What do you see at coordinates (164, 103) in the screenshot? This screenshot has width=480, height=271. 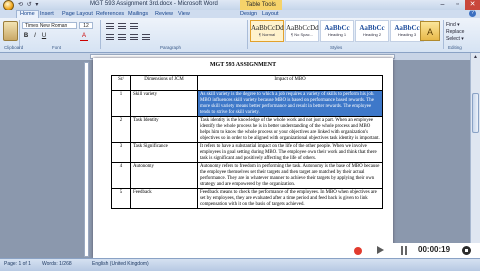 I see `cell-dimension: Skill variety` at bounding box center [164, 103].